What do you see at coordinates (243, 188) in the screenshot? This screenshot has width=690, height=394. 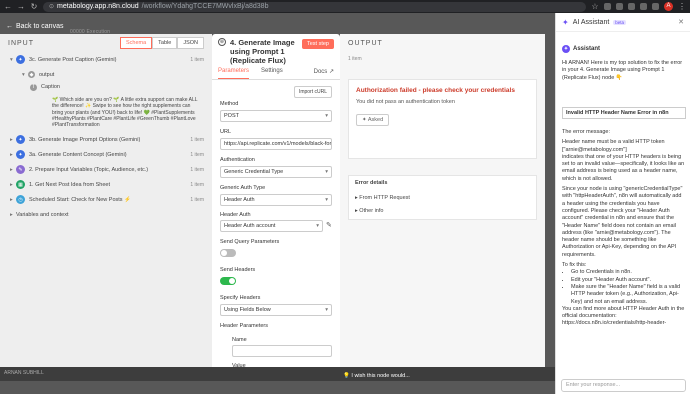 I see `generic-auth-type-label: Generic Auth Type` at bounding box center [243, 188].